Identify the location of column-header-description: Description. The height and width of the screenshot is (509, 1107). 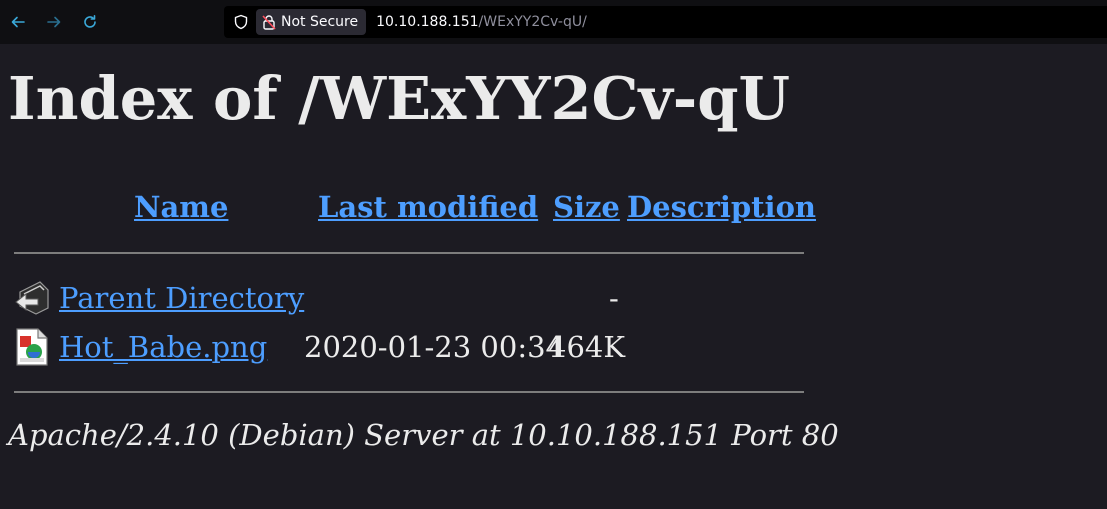
(721, 207).